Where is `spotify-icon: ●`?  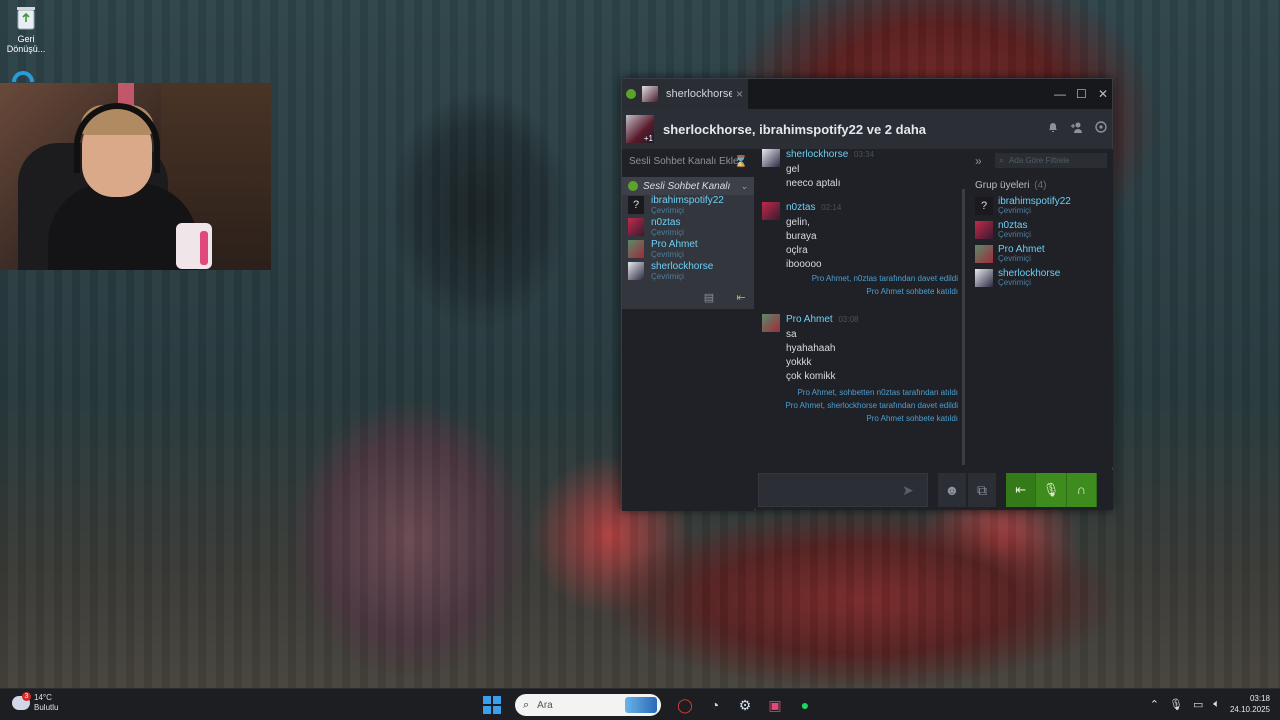
spotify-icon: ● is located at coordinates (805, 705).